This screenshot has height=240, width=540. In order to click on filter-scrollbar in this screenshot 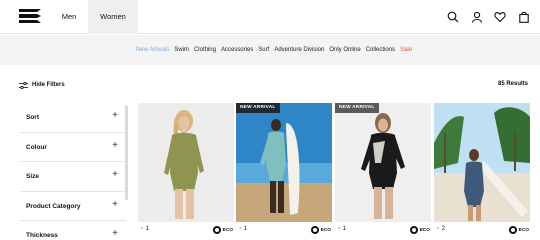, I will do `click(126, 152)`.